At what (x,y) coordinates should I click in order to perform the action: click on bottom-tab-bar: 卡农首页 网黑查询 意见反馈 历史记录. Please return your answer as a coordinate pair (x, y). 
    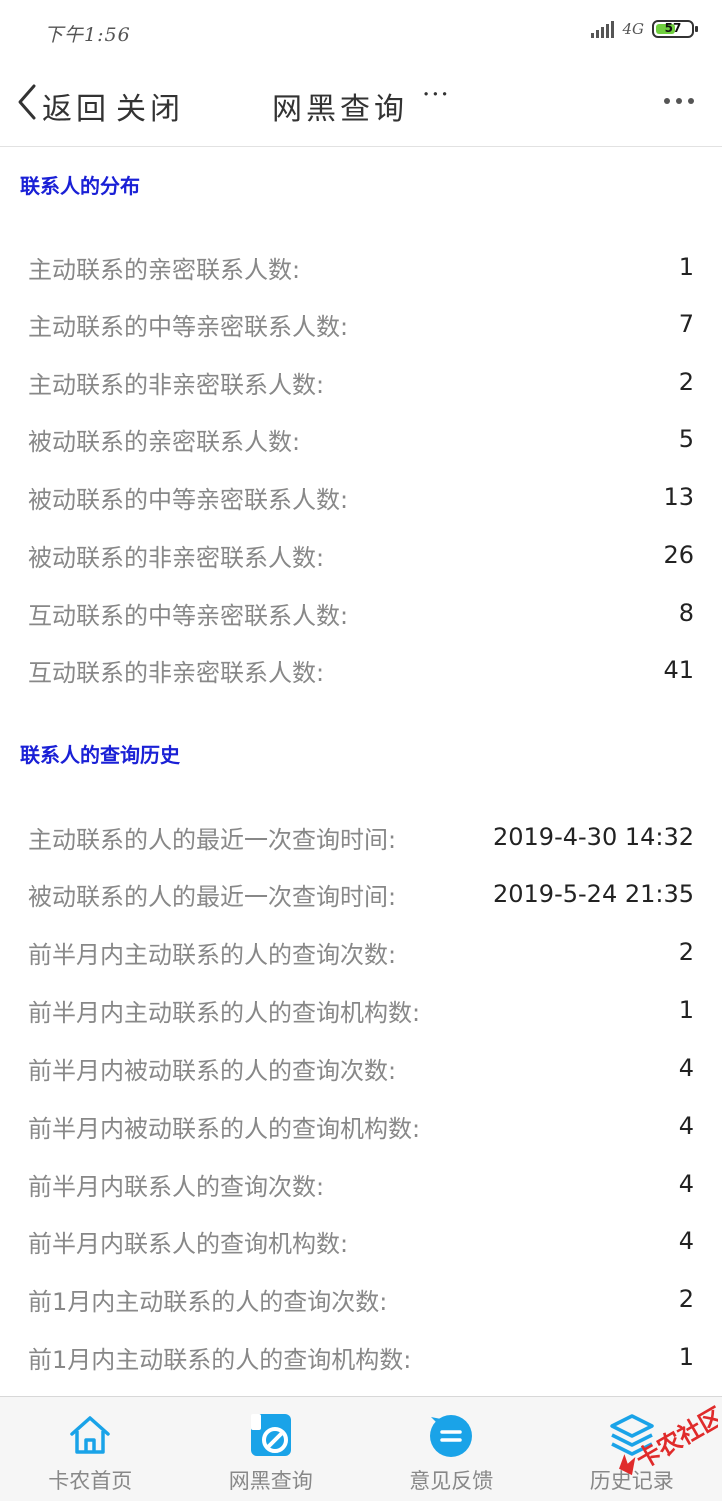
    Looking at the image, I should click on (361, 1448).